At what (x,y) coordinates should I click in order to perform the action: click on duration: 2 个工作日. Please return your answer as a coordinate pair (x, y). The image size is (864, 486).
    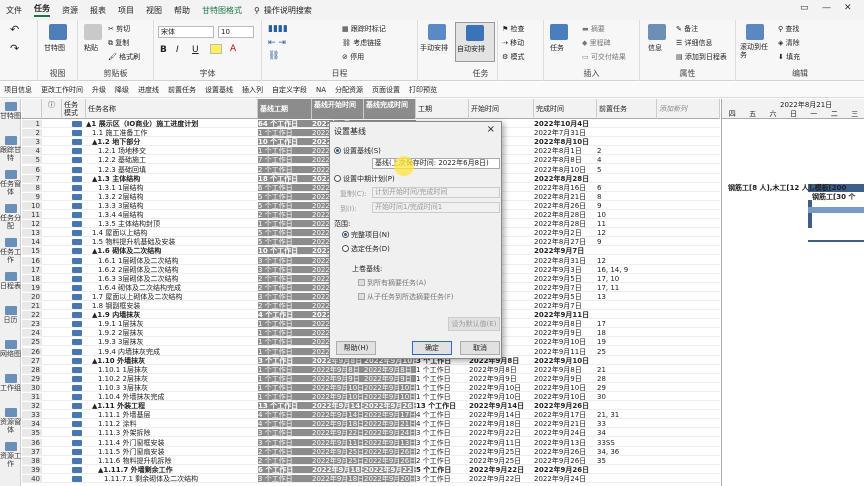
    Looking at the image, I should click on (442, 452).